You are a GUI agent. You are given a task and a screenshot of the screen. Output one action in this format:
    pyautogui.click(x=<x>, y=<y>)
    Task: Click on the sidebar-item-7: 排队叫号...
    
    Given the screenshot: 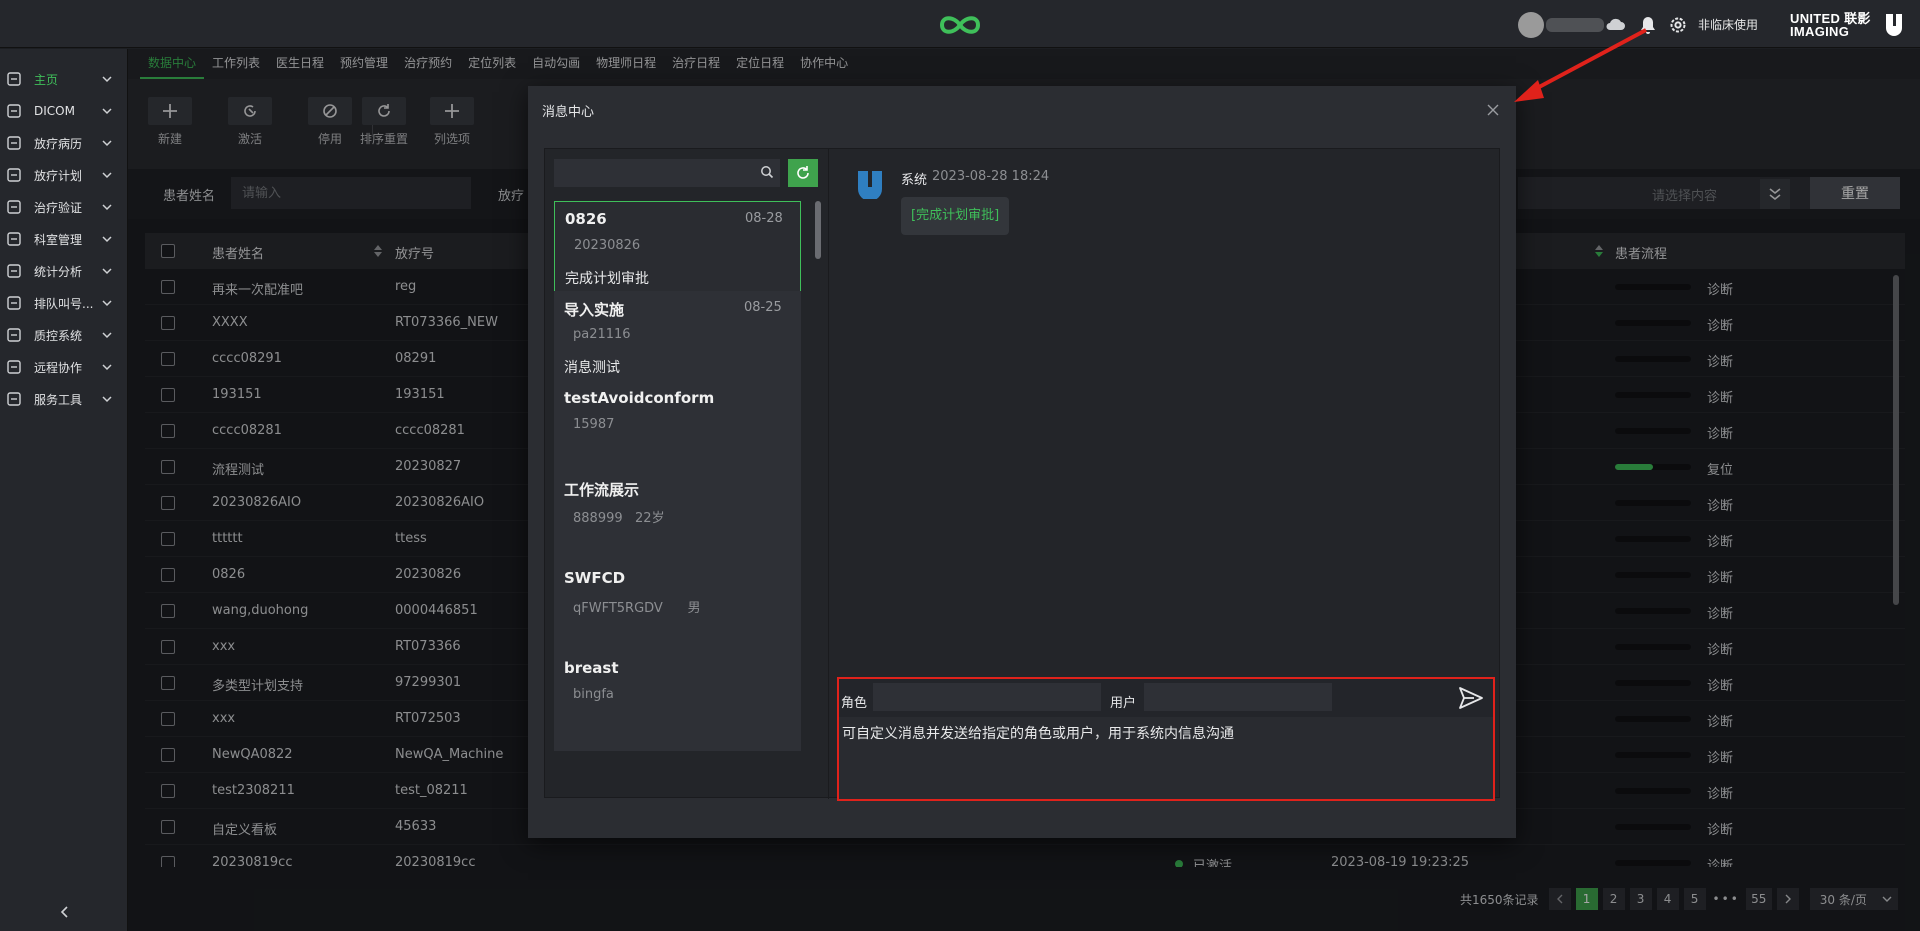 What is the action you would take?
    pyautogui.click(x=63, y=303)
    